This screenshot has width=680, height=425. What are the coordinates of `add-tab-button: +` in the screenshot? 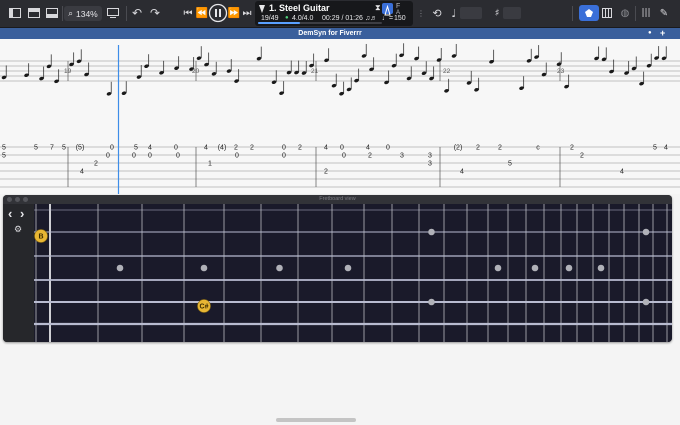 It's located at (662, 33).